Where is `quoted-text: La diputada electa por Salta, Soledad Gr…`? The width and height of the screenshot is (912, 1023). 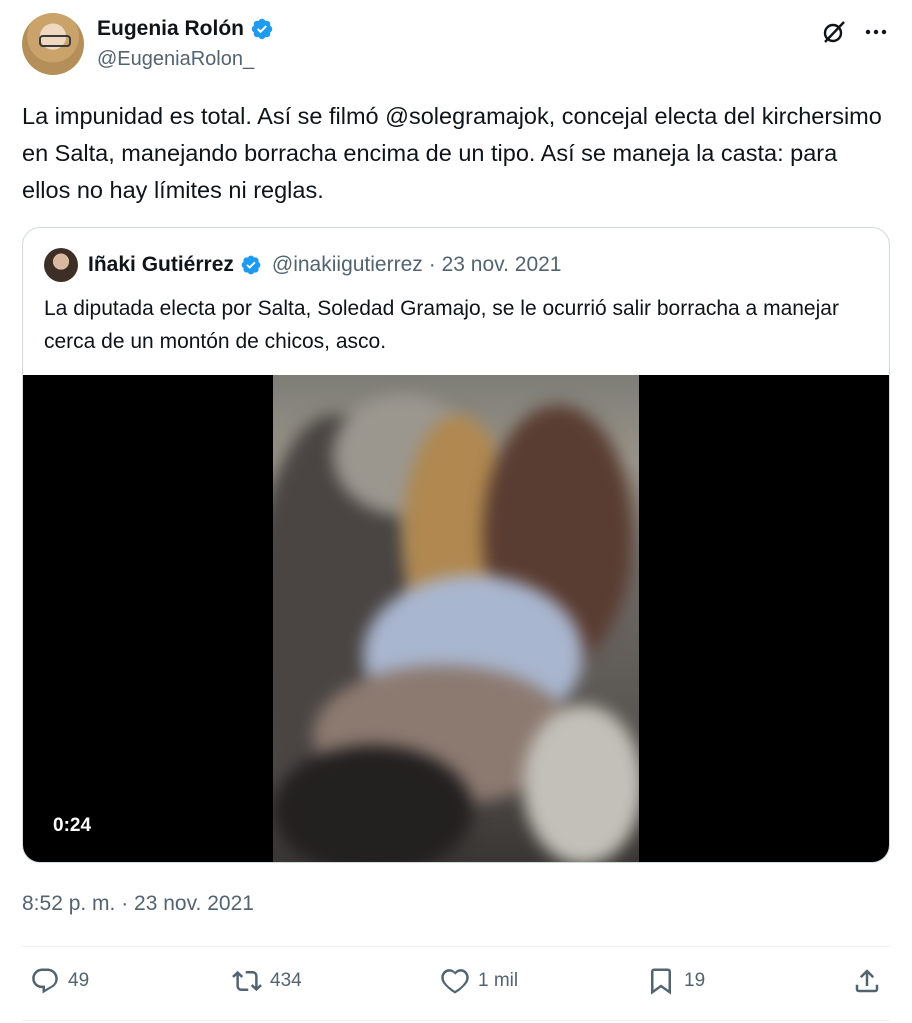
quoted-text: La diputada electa por Salta, Soledad Gr… is located at coordinates (441, 325).